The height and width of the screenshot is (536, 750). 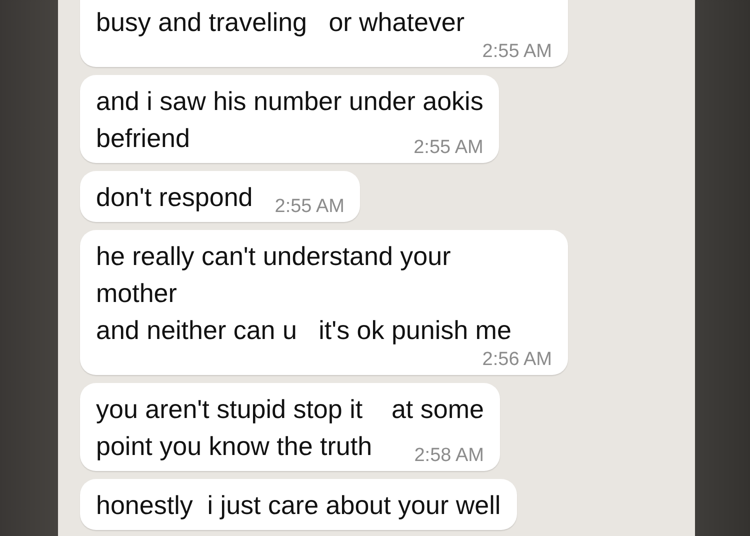 I want to click on message-text: you aren't stupid stop it at some, so click(x=290, y=409).